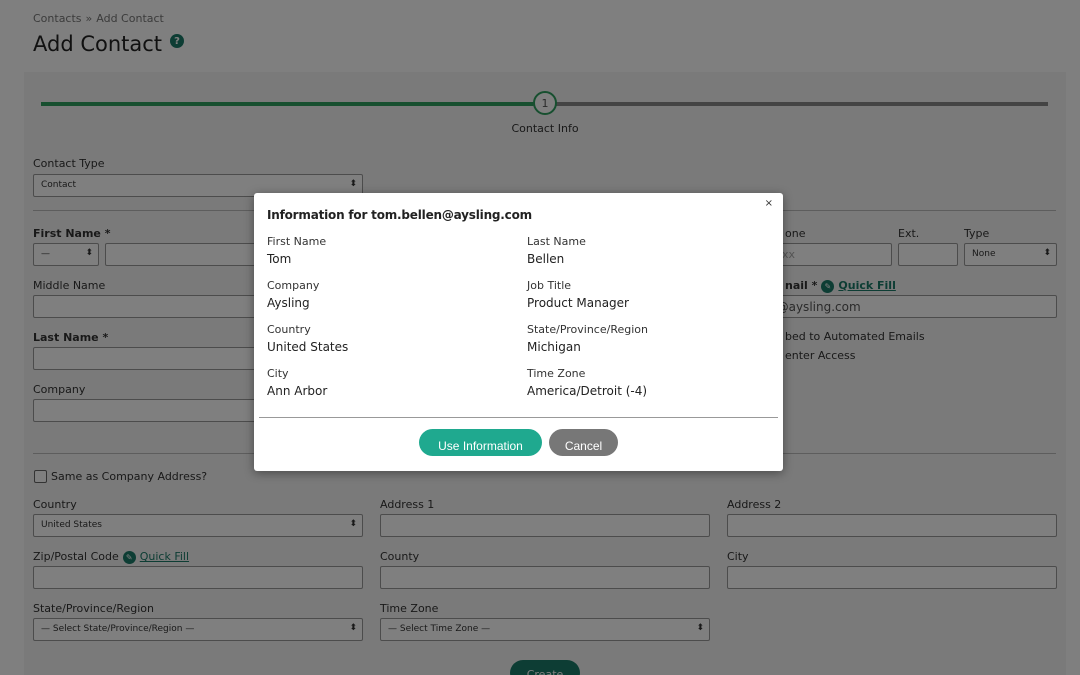 The height and width of the screenshot is (675, 1080). What do you see at coordinates (399, 215) in the screenshot?
I see `modal-title: Information for tom.bellen@aysling.com` at bounding box center [399, 215].